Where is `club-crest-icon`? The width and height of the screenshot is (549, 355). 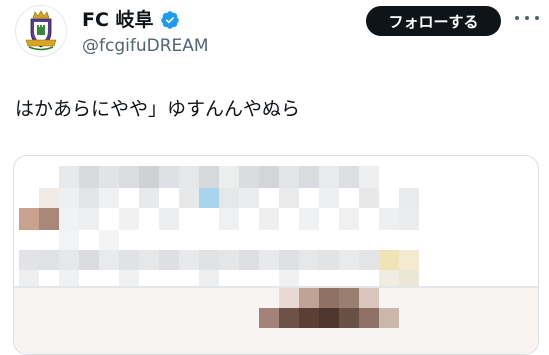
club-crest-icon is located at coordinates (41, 30).